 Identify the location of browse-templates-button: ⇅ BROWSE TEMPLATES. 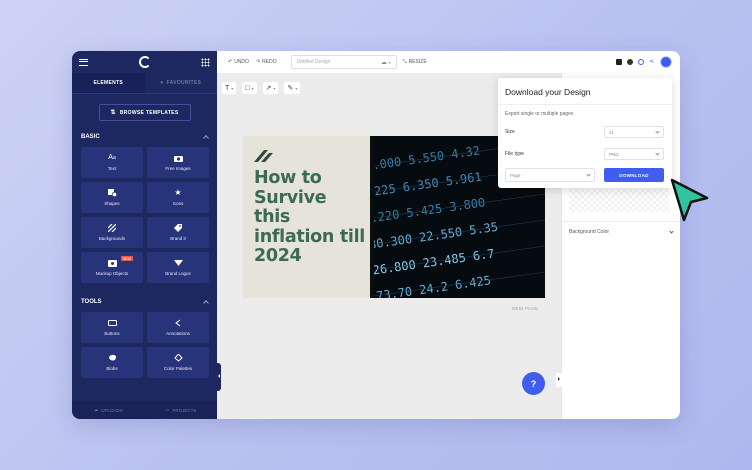
(144, 112).